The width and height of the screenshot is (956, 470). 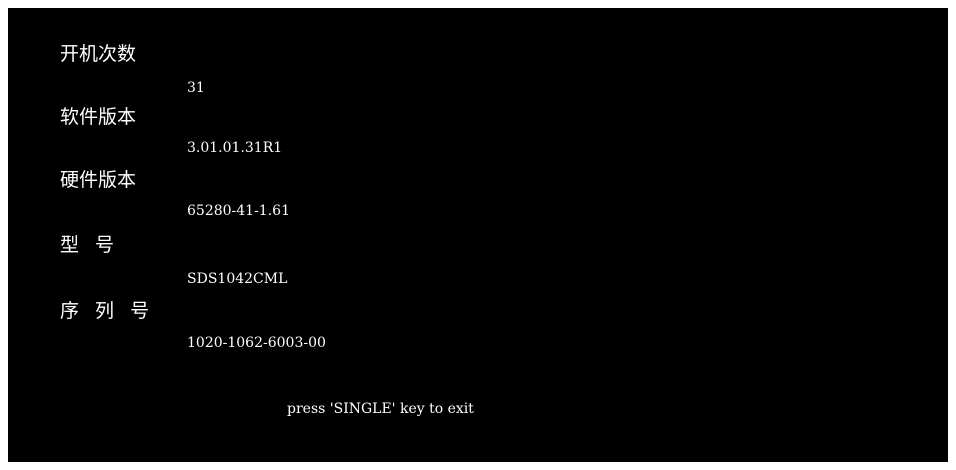 What do you see at coordinates (238, 211) in the screenshot?
I see `hardware-version-value: 65280-41-1.61` at bounding box center [238, 211].